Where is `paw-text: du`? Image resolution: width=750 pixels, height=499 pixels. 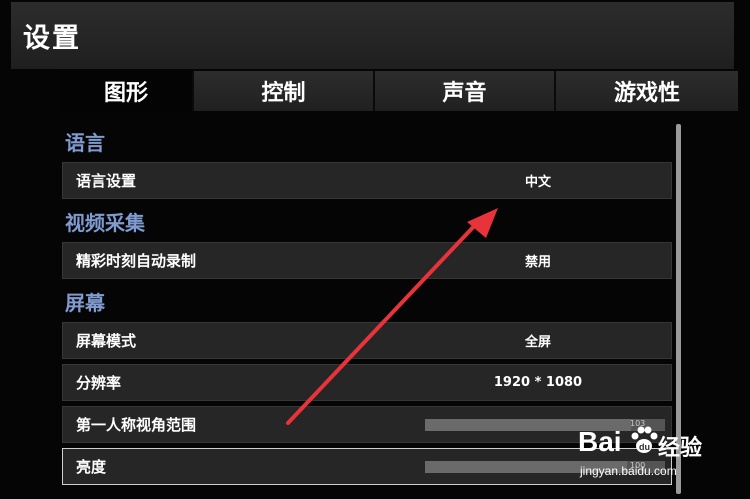 paw-text: du is located at coordinates (644, 447).